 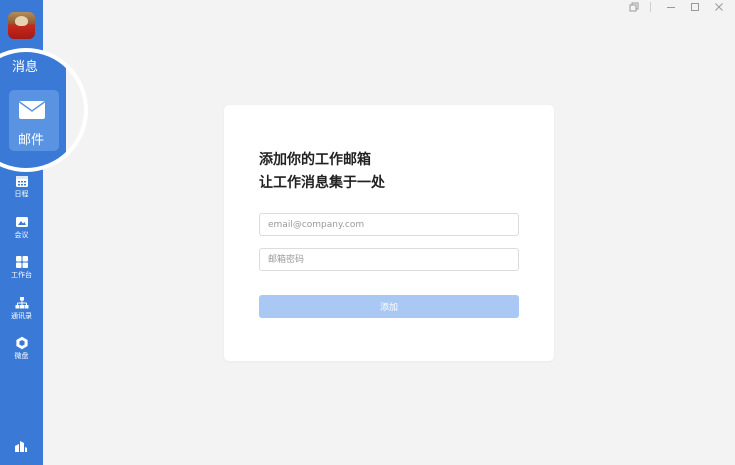 What do you see at coordinates (21, 181) in the screenshot?
I see `calendar-icon` at bounding box center [21, 181].